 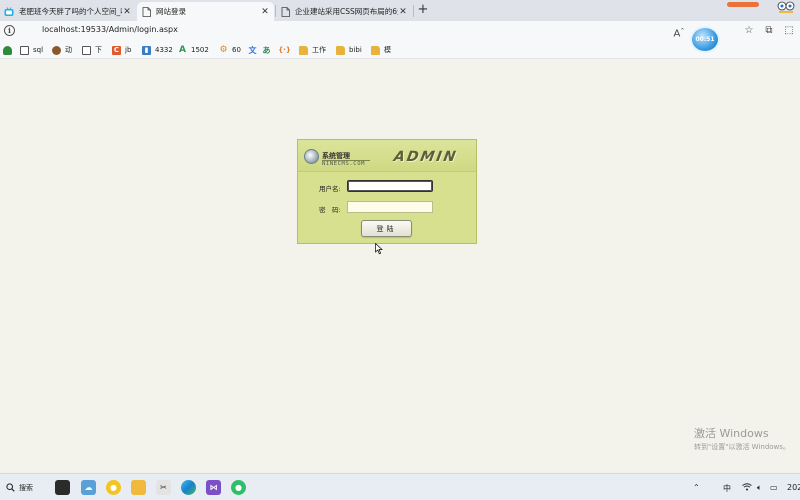 I want to click on bookmark-item: ▮ 4332, so click(x=157, y=50).